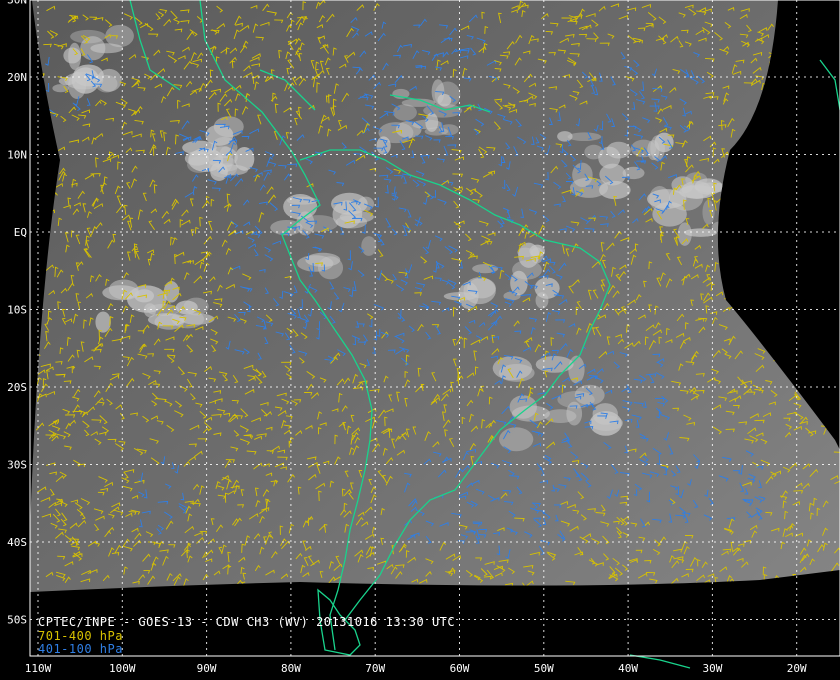 The width and height of the screenshot is (840, 680). What do you see at coordinates (80, 636) in the screenshot?
I see `legend-low-level: 701-400 hPa` at bounding box center [80, 636].